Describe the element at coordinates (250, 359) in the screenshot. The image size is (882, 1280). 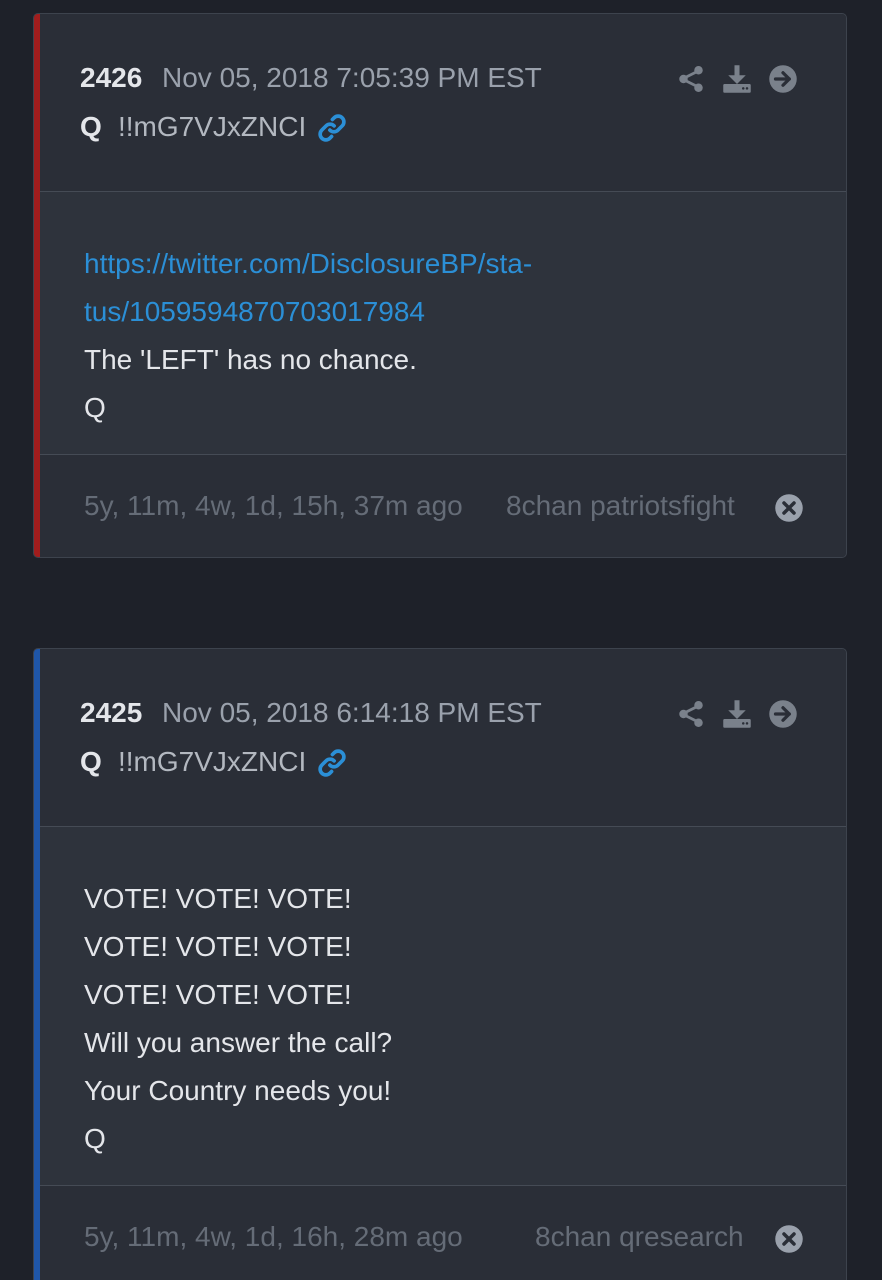
I see `post-text-line: The 'LEFT' has no chance.` at that location.